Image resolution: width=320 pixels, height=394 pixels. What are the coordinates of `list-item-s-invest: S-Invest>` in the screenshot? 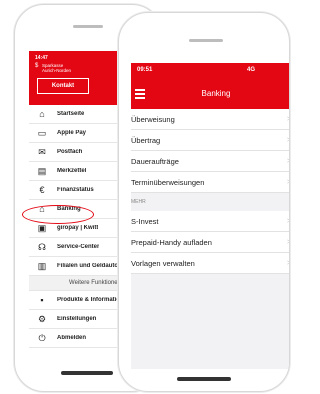 It's located at (210, 221).